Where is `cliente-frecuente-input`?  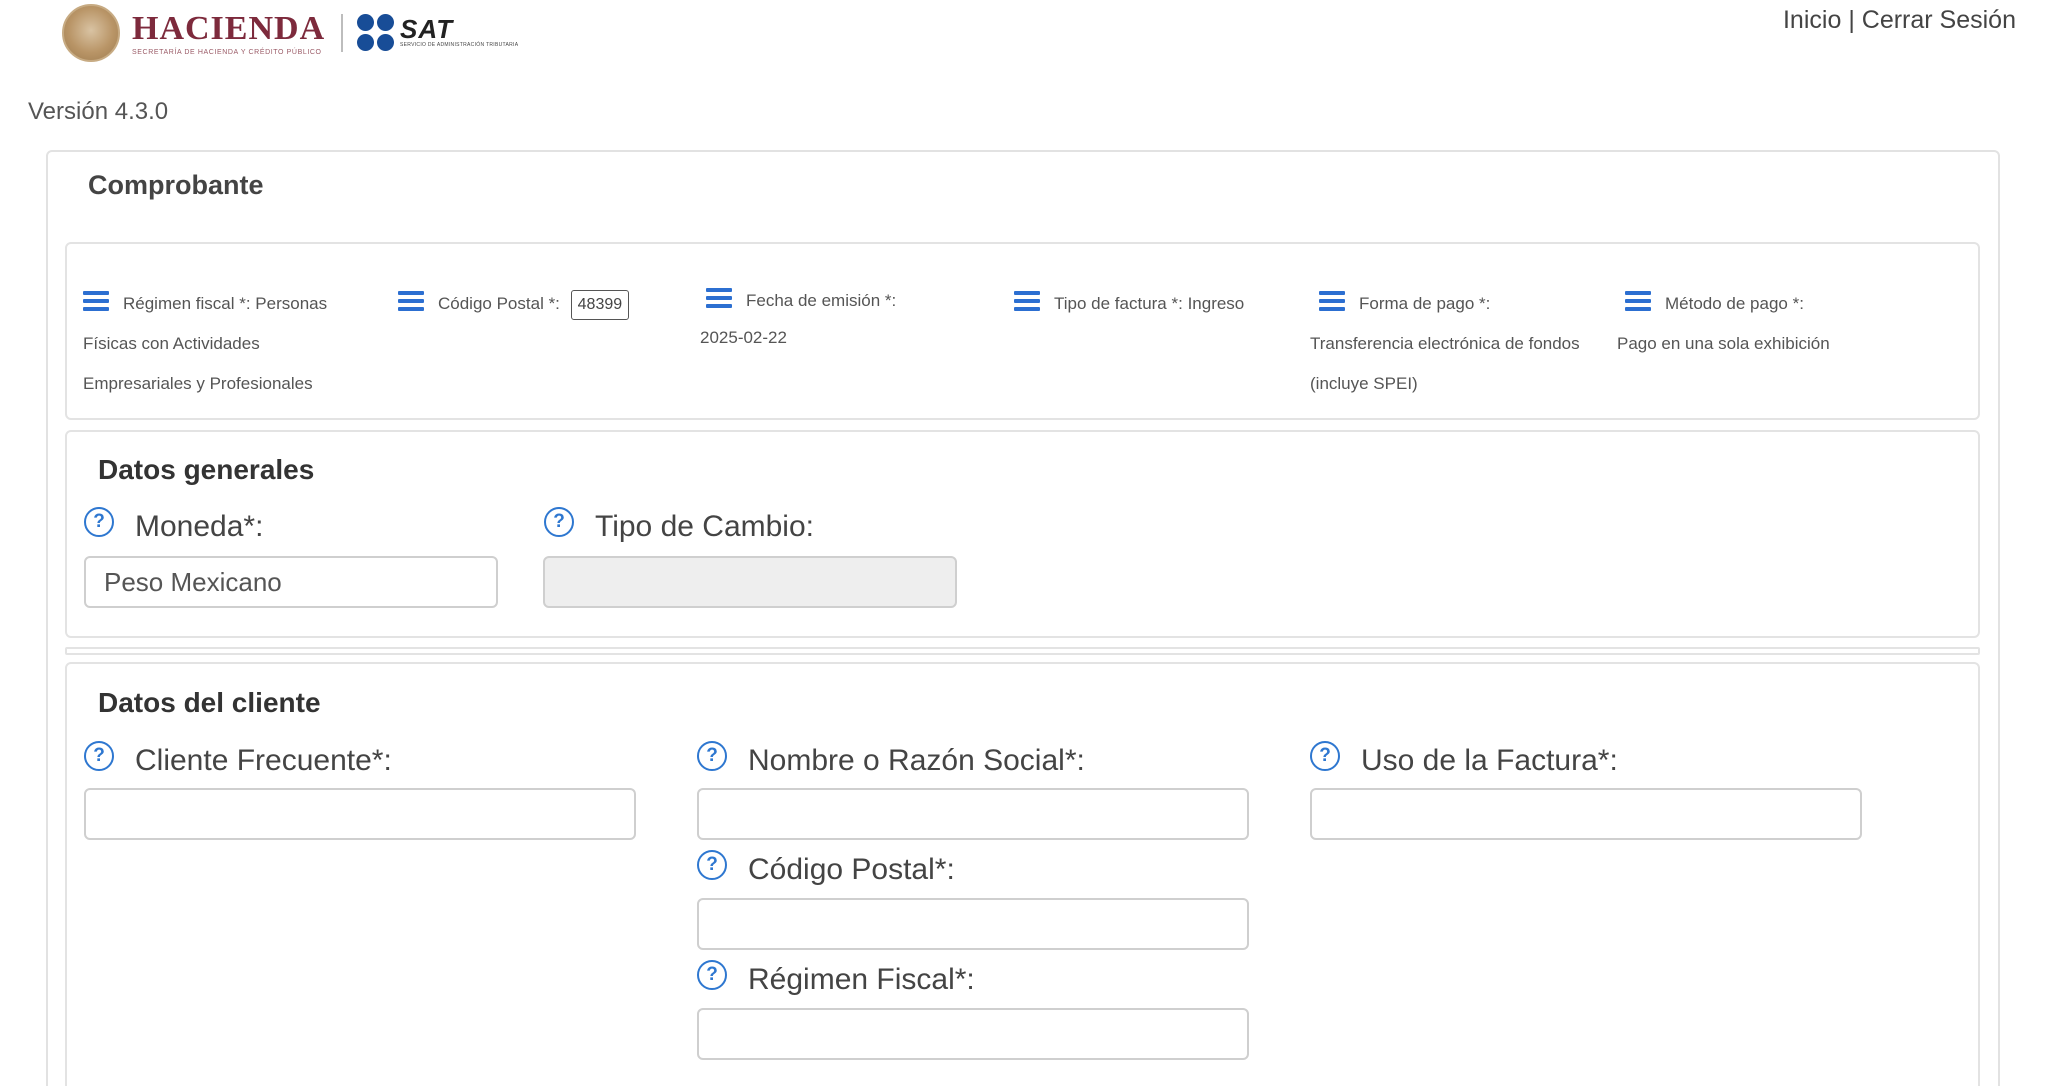 cliente-frecuente-input is located at coordinates (360, 814).